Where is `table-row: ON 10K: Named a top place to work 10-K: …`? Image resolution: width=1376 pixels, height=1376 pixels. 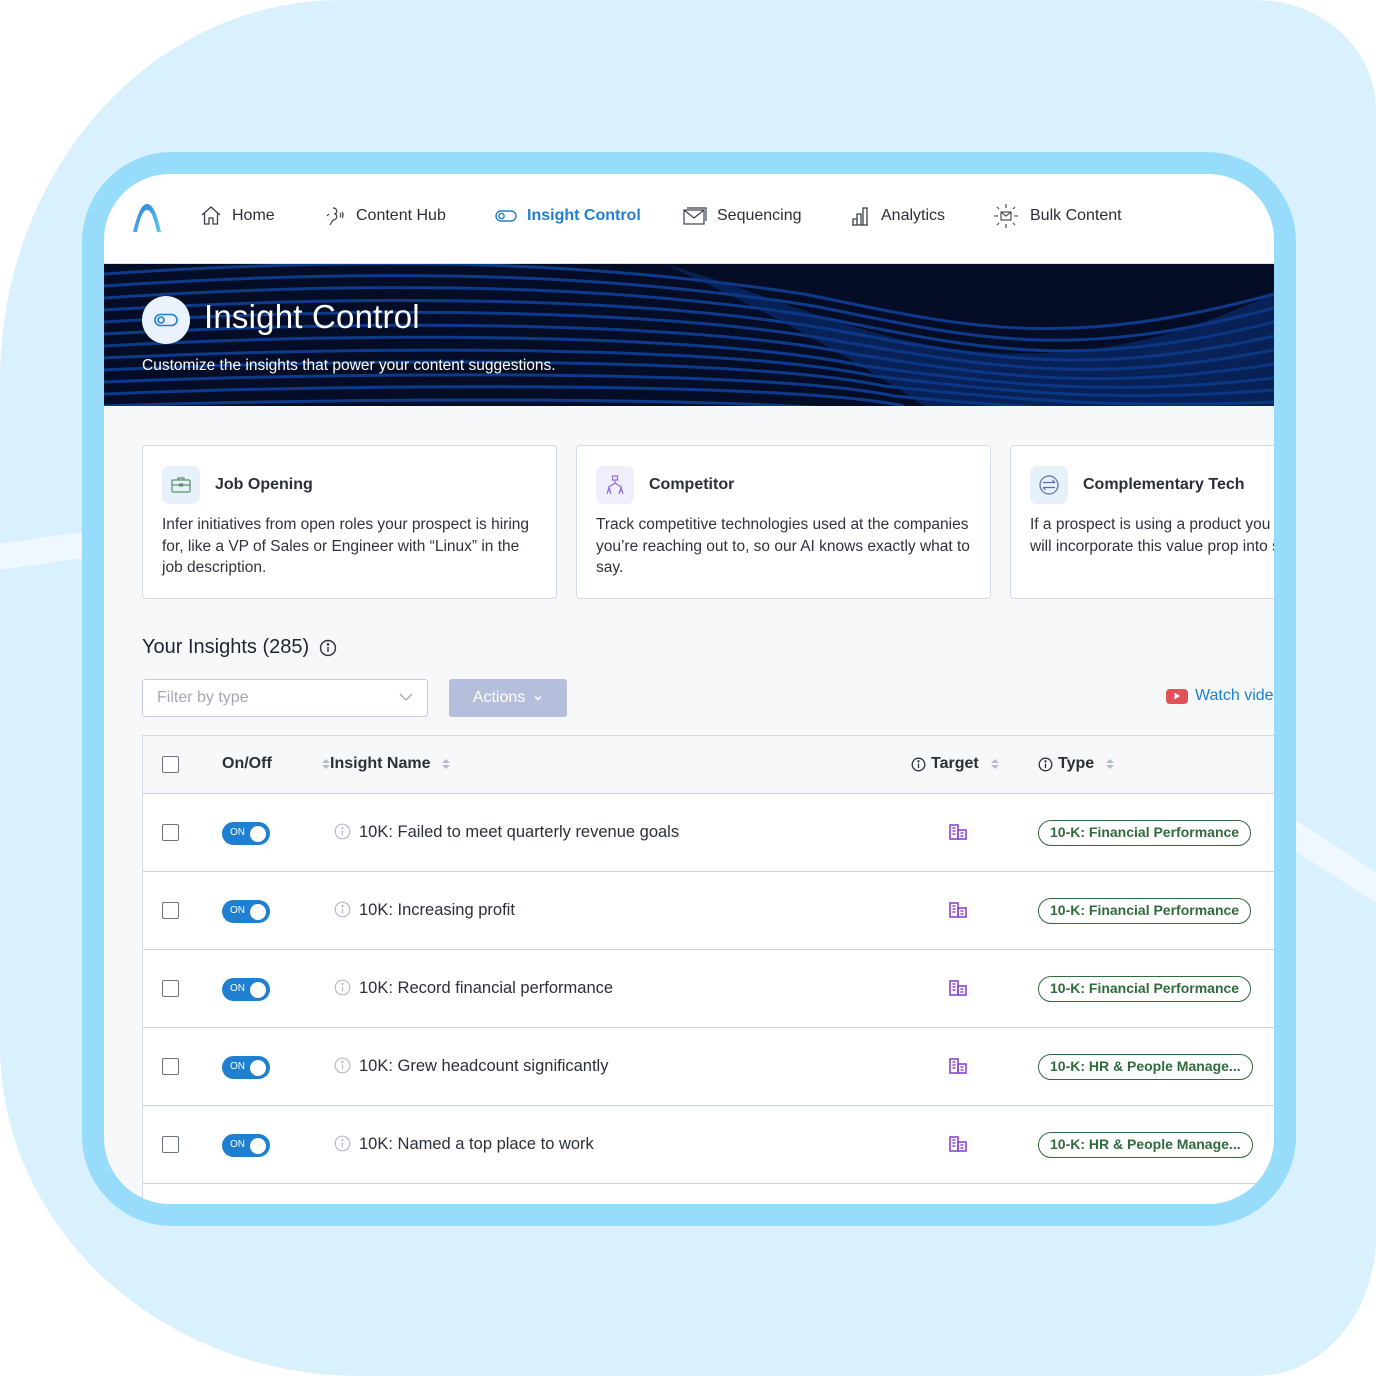 table-row: ON 10K: Named a top place to work 10-K: … is located at coordinates (708, 1145).